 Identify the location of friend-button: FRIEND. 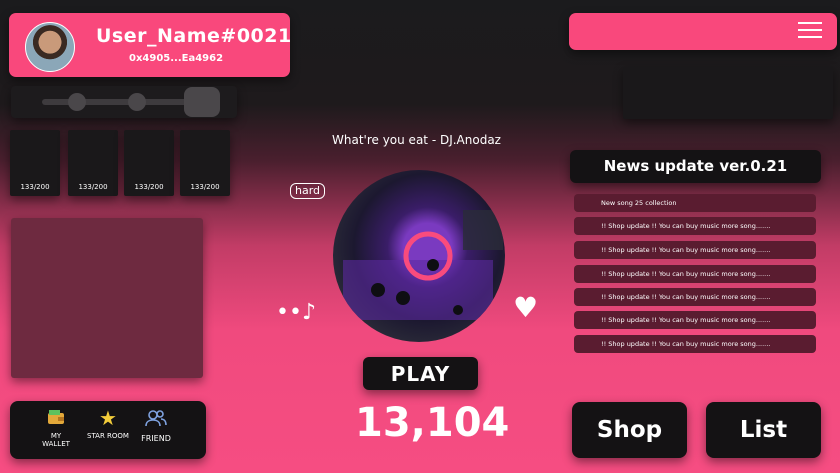
(156, 424).